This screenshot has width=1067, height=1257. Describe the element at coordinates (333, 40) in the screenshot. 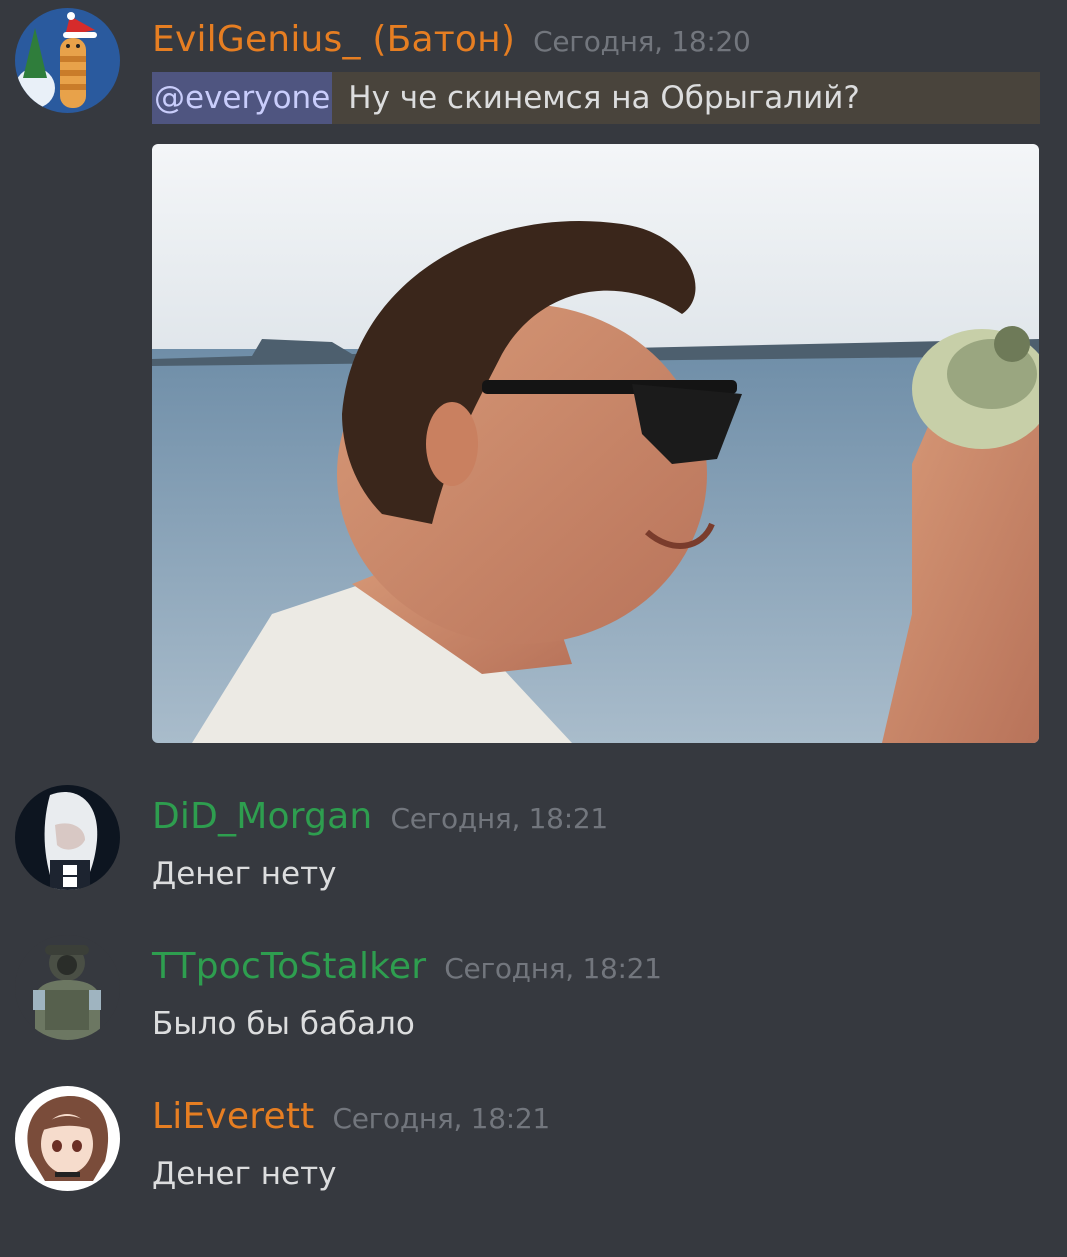

I see `username: EvilGenius_ (Батон)` at that location.